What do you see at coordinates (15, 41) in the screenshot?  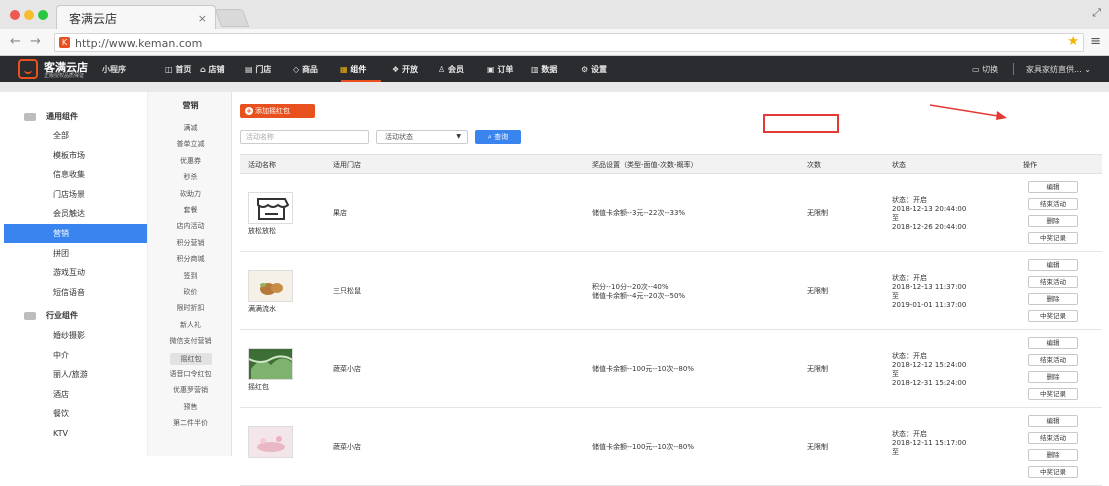 I see `back-arrow-icon: ←` at bounding box center [15, 41].